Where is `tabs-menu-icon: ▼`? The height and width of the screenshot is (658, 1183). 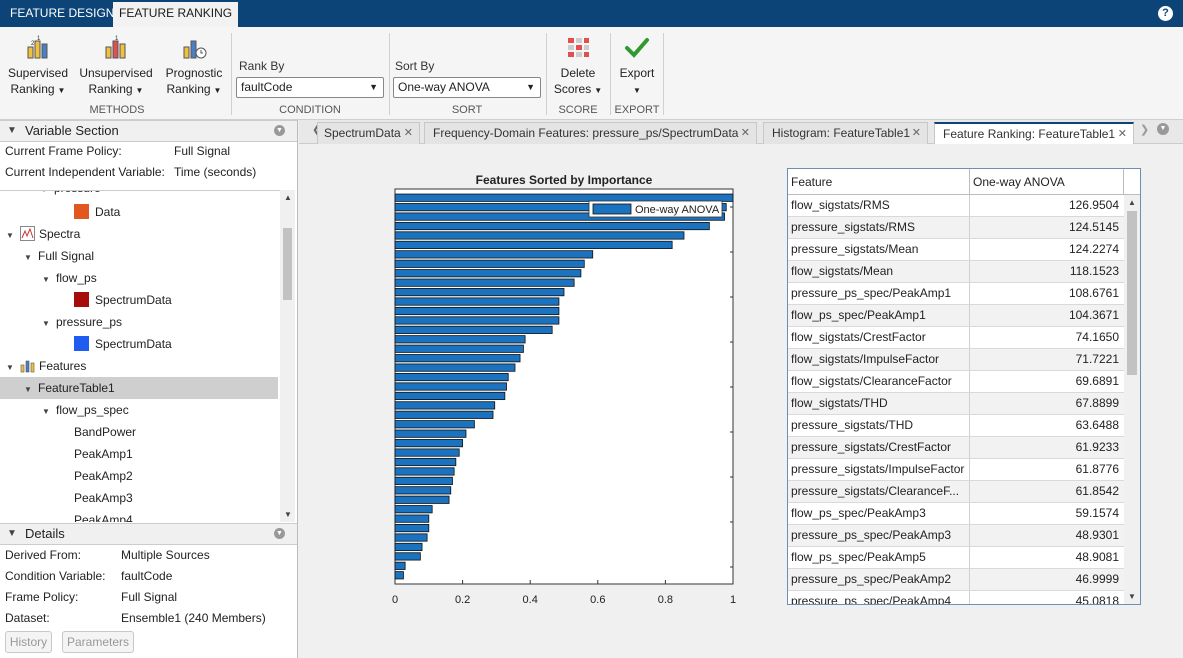 tabs-menu-icon: ▼ is located at coordinates (1163, 129).